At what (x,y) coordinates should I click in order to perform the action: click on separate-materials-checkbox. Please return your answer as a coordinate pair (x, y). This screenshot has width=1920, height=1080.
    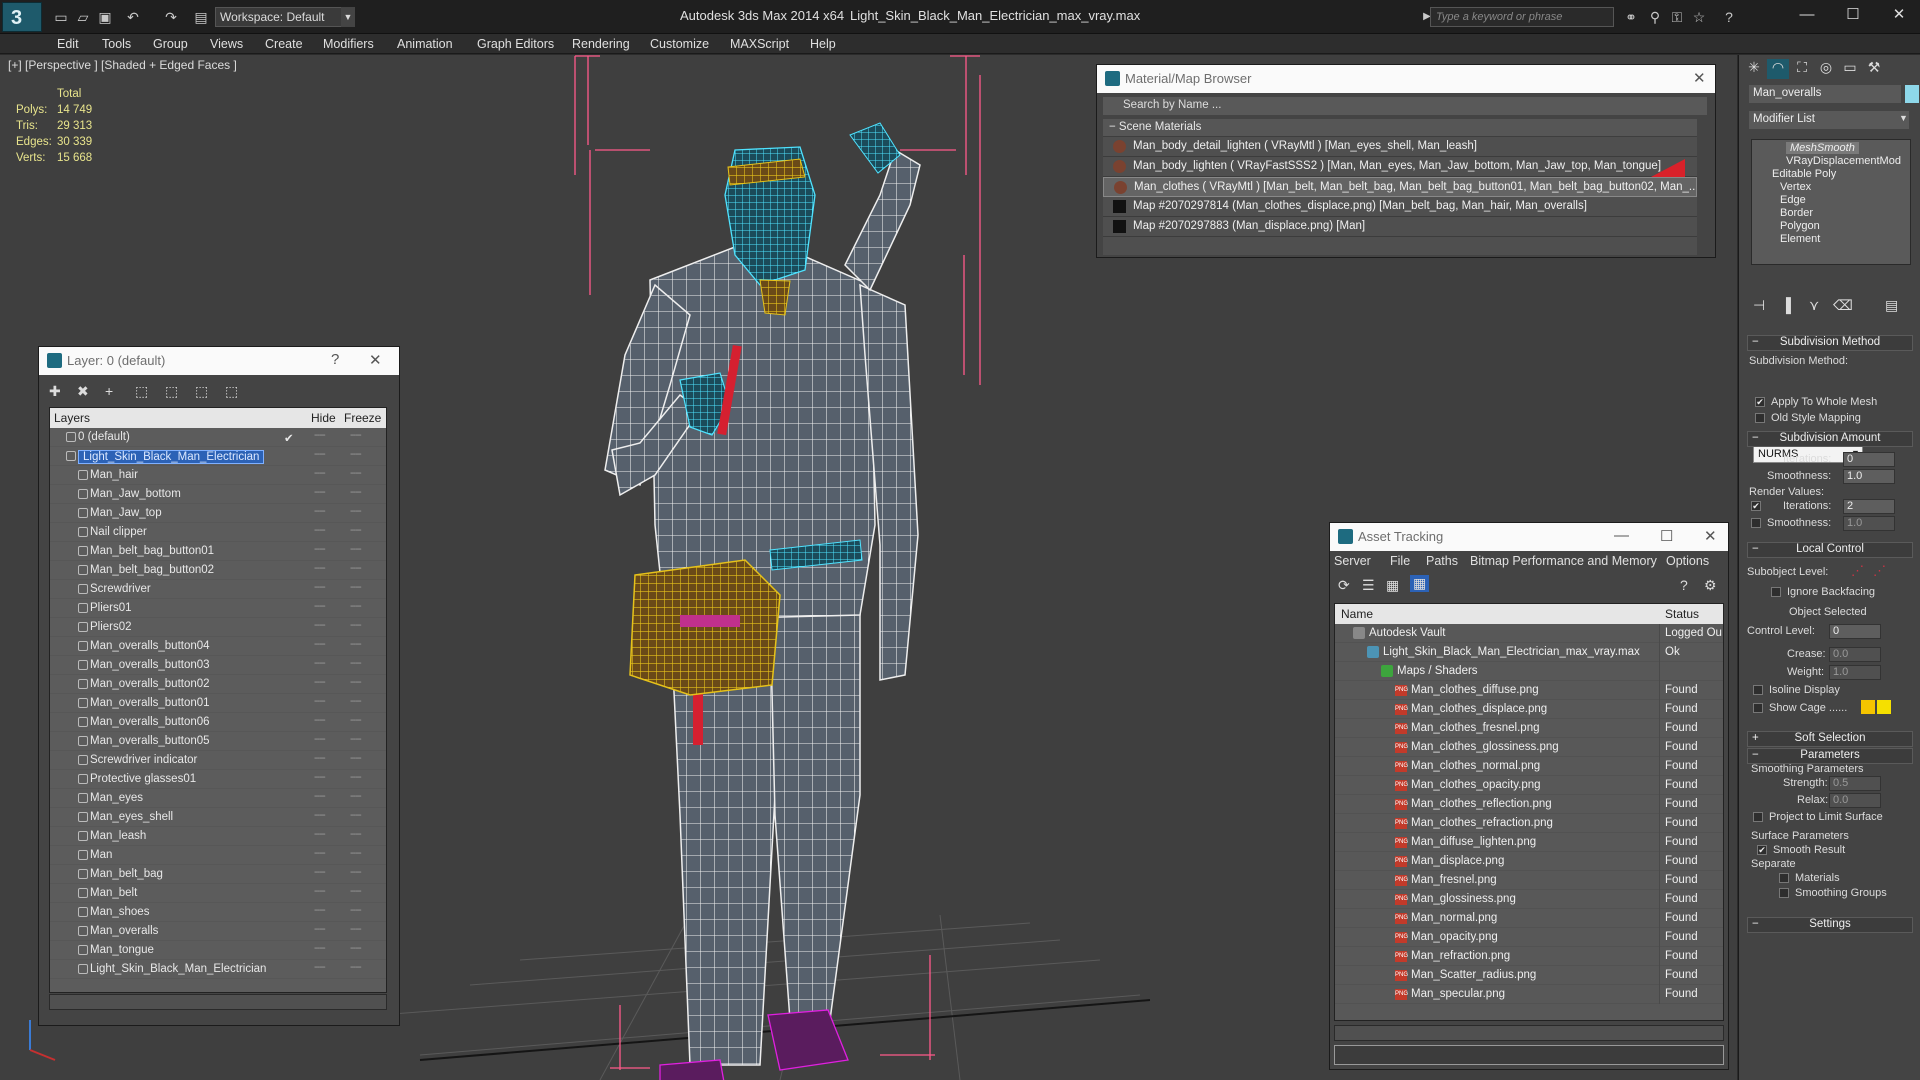
    Looking at the image, I should click on (1784, 878).